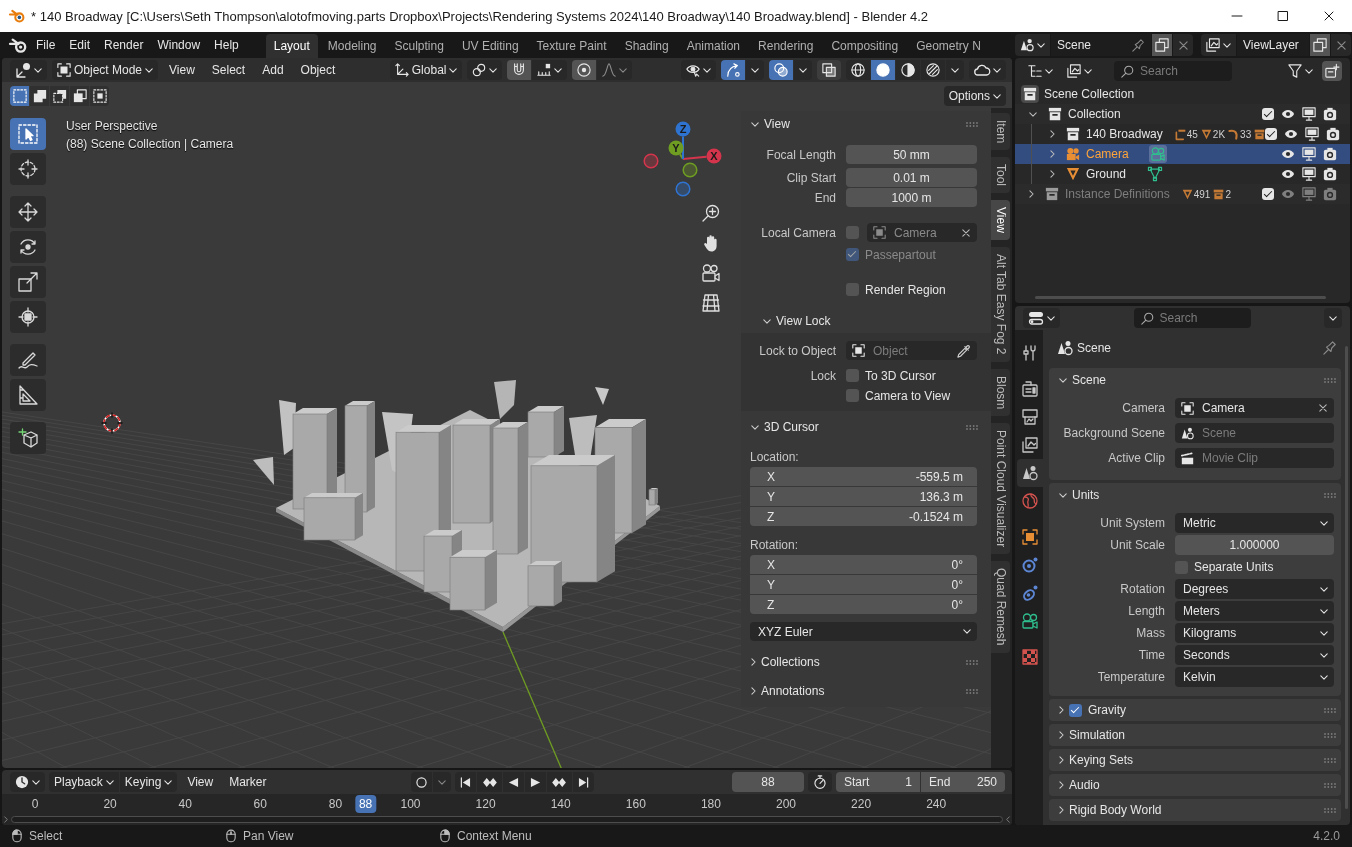  Describe the element at coordinates (1089, 94) in the screenshot. I see `row-label: Scene Collection` at that location.